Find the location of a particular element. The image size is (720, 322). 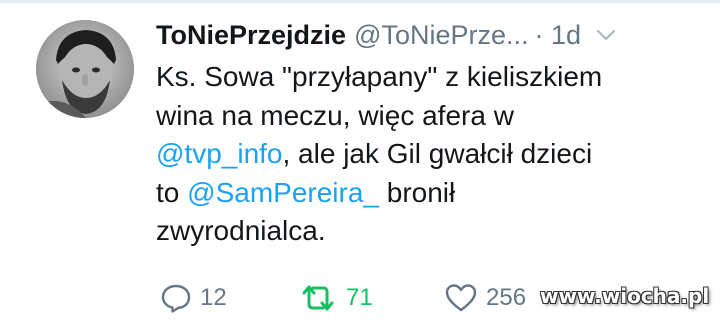

top-divider is located at coordinates (360, 1).